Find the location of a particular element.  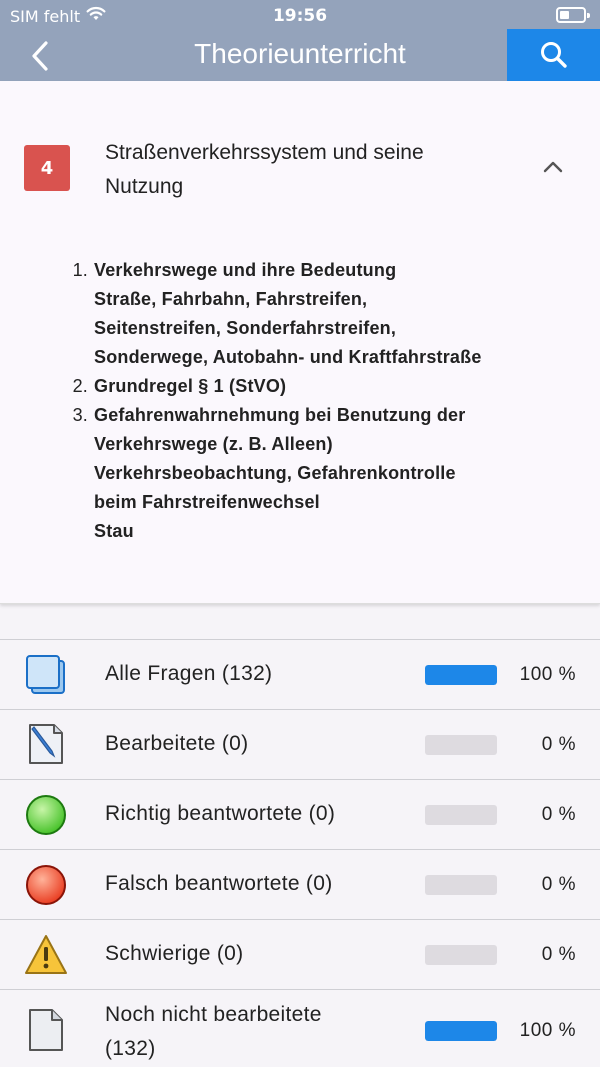

topic-line: Seitenstreifen, Sonderfahrstreifen, is located at coordinates (245, 328).